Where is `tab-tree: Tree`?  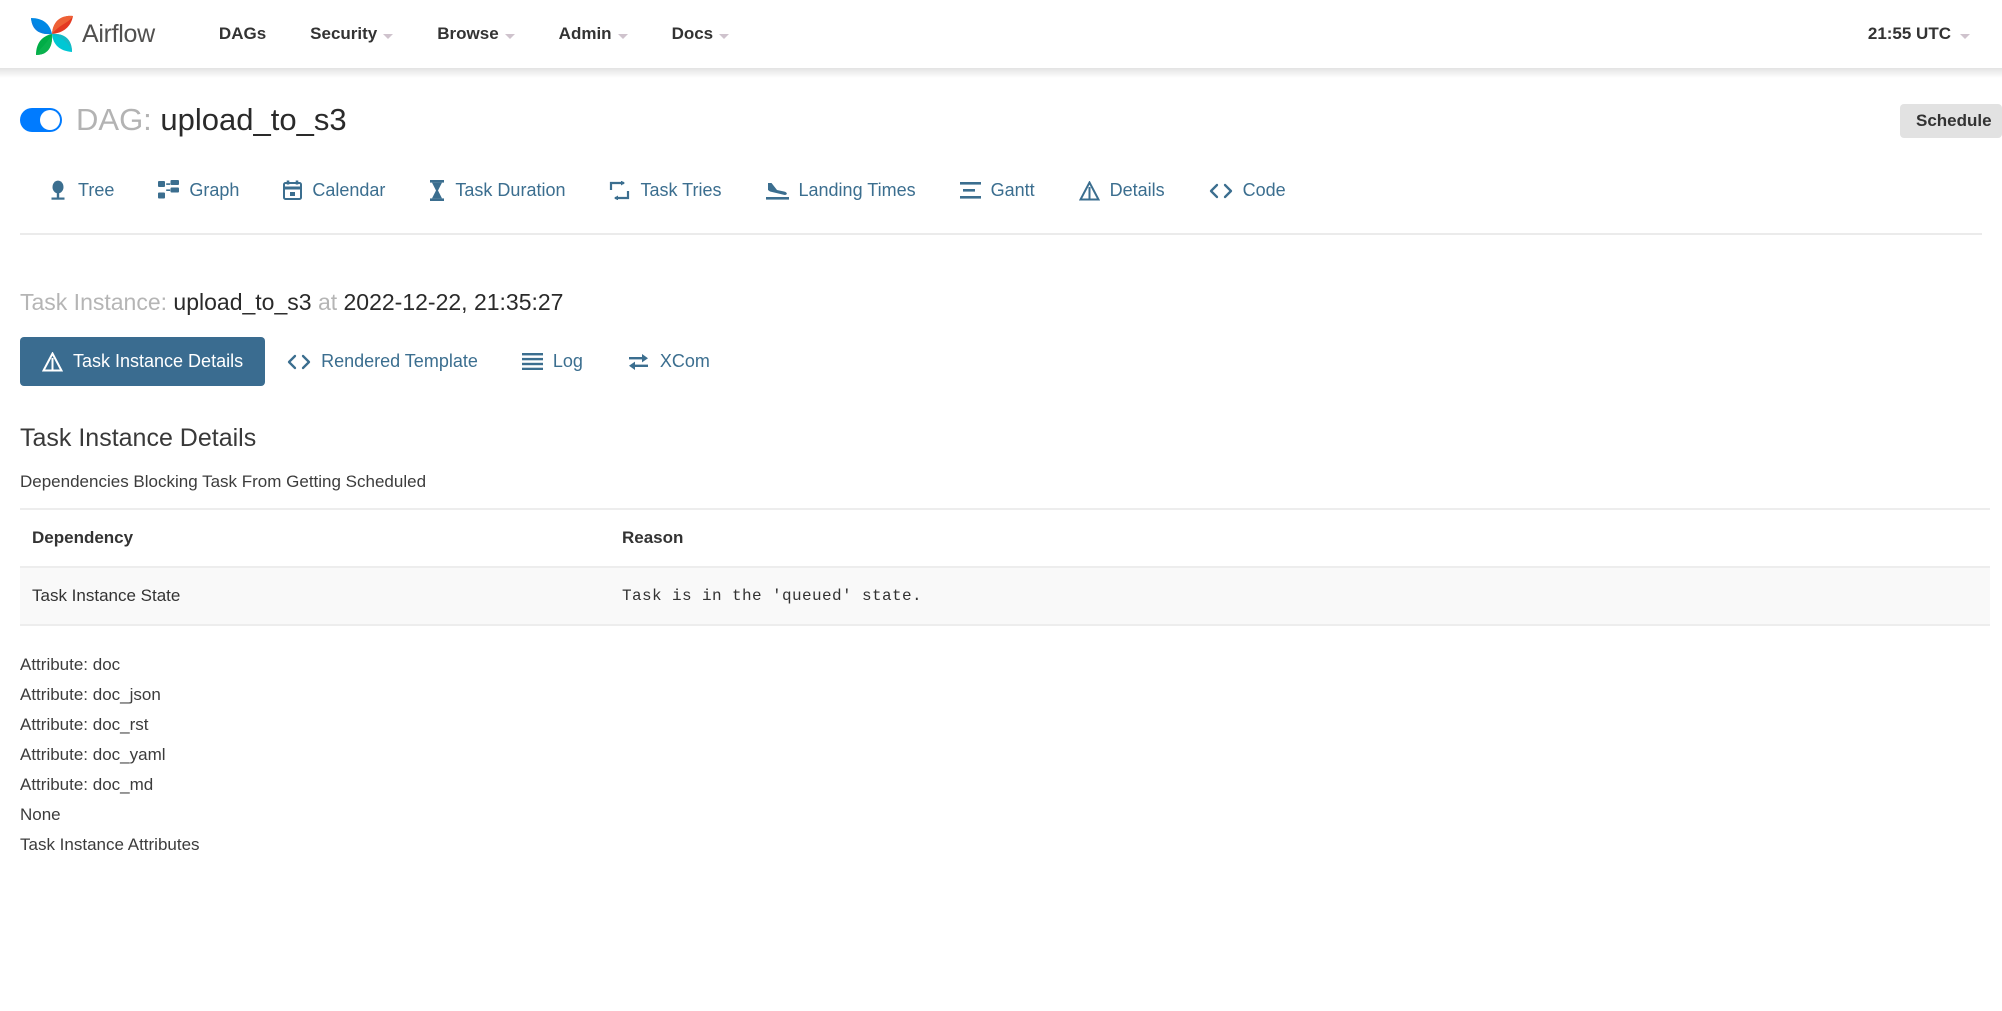 tab-tree: Tree is located at coordinates (81, 190).